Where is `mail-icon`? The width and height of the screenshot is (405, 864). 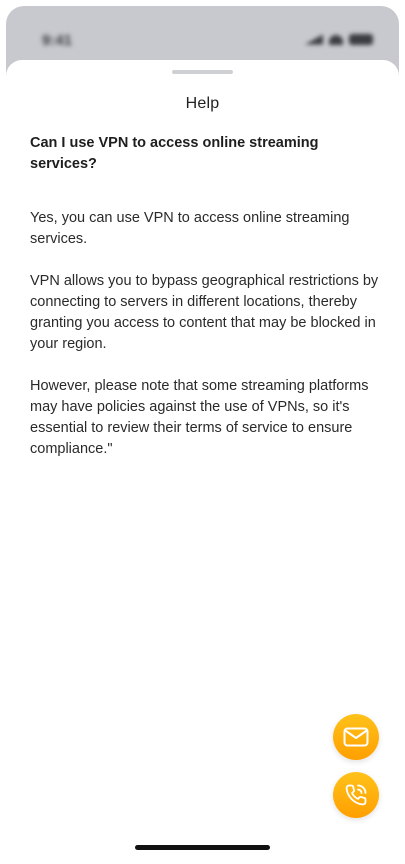 mail-icon is located at coordinates (356, 737).